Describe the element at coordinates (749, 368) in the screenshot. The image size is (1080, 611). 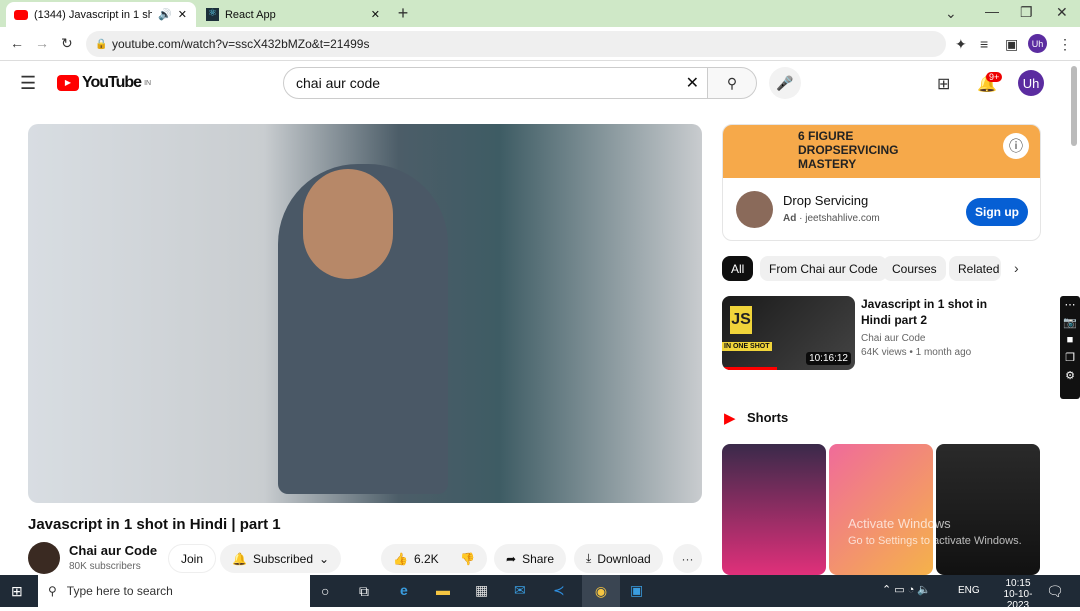
I see `watch-progress` at that location.